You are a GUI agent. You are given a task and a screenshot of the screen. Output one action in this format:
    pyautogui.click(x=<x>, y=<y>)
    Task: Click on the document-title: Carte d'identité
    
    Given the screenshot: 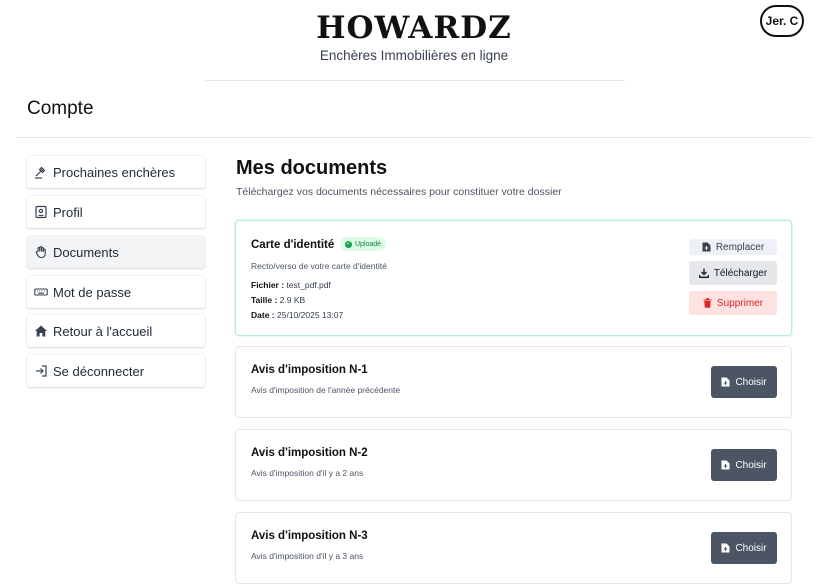 What is the action you would take?
    pyautogui.click(x=293, y=245)
    